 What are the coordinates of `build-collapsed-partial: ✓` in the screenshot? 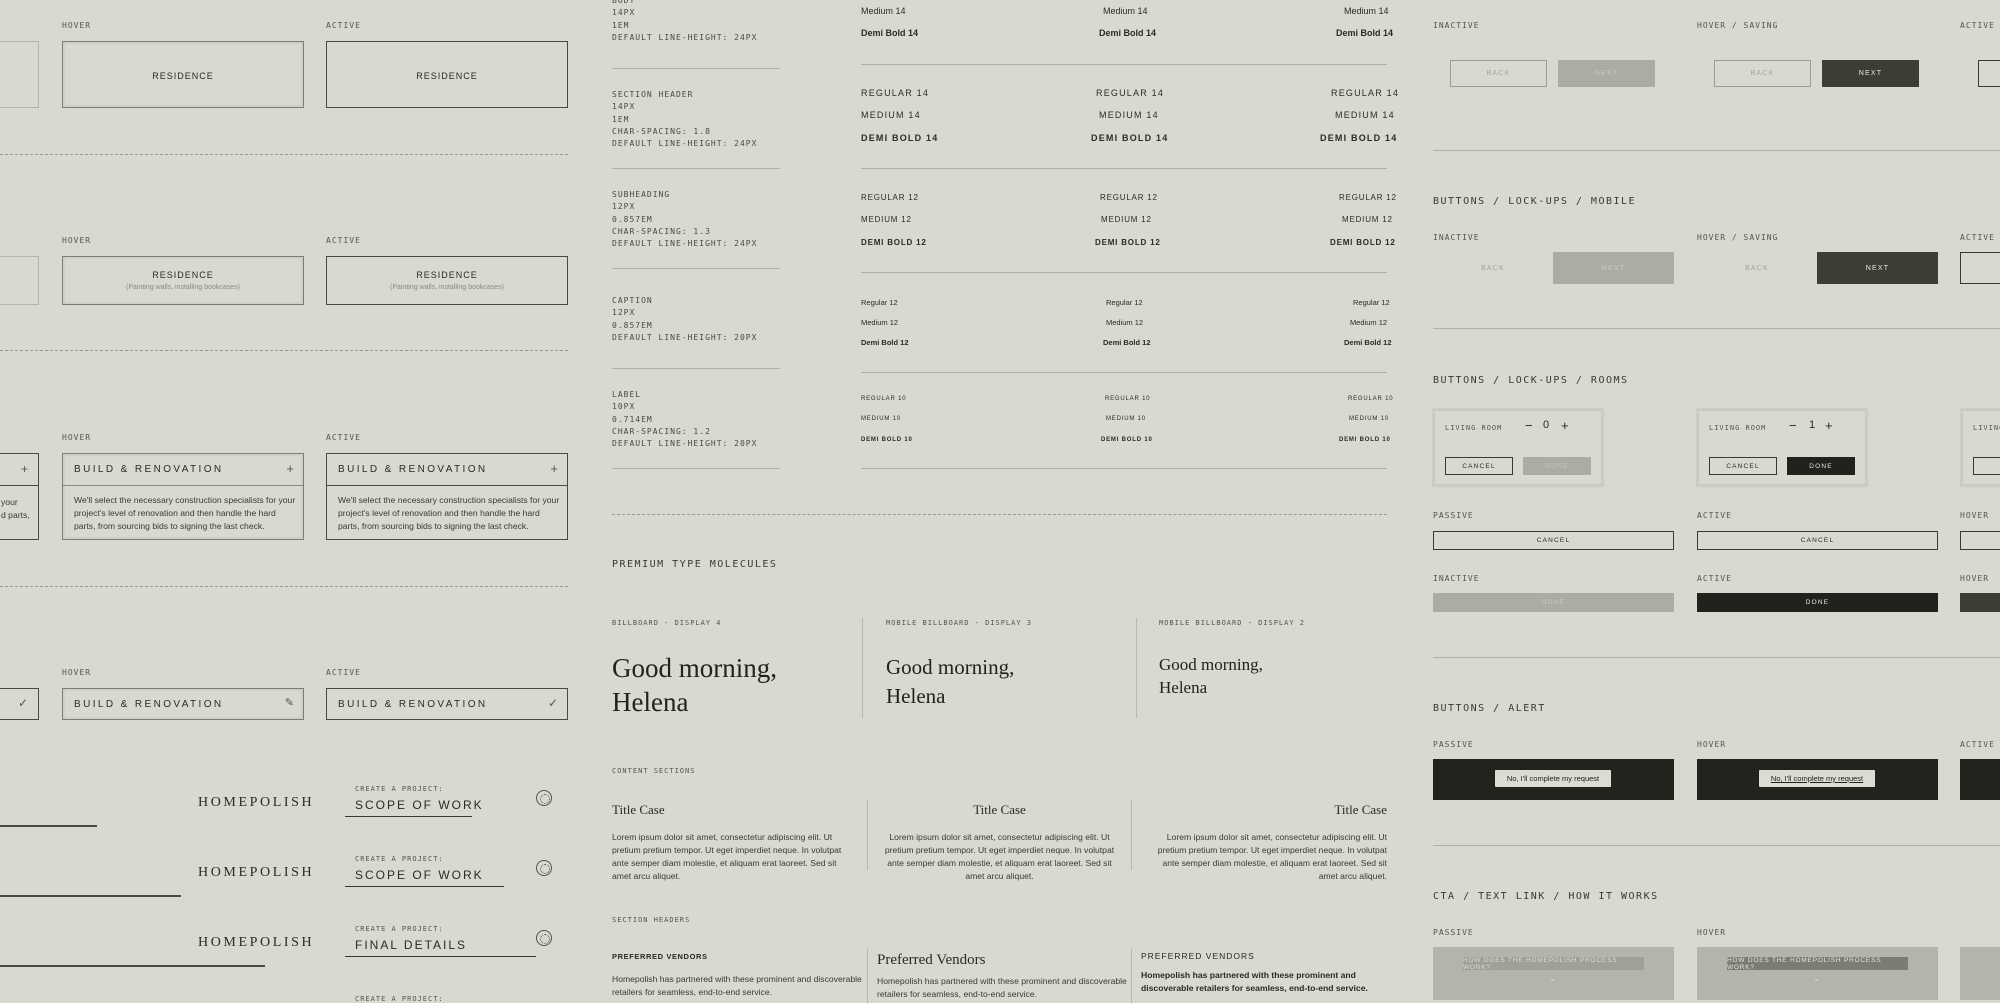 It's located at (19, 704).